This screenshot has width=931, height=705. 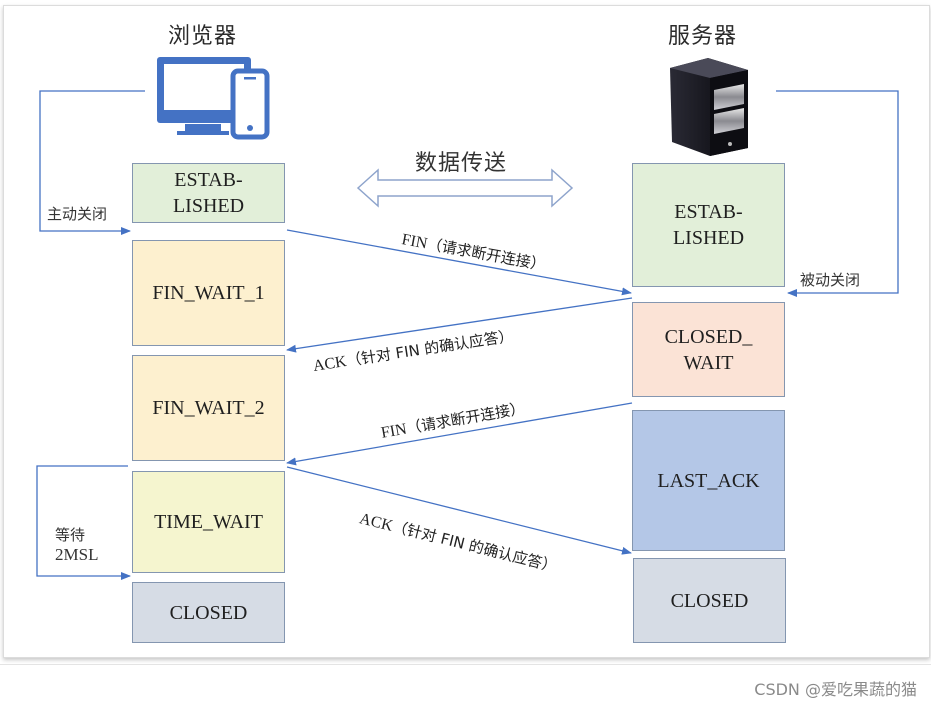 What do you see at coordinates (70, 535) in the screenshot?
I see `wait-label: 等待` at bounding box center [70, 535].